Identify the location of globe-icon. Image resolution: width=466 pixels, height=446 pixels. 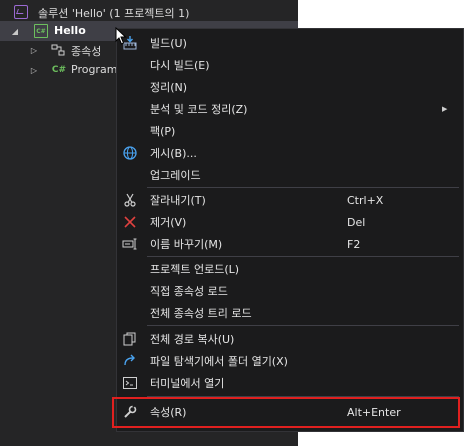
(130, 153).